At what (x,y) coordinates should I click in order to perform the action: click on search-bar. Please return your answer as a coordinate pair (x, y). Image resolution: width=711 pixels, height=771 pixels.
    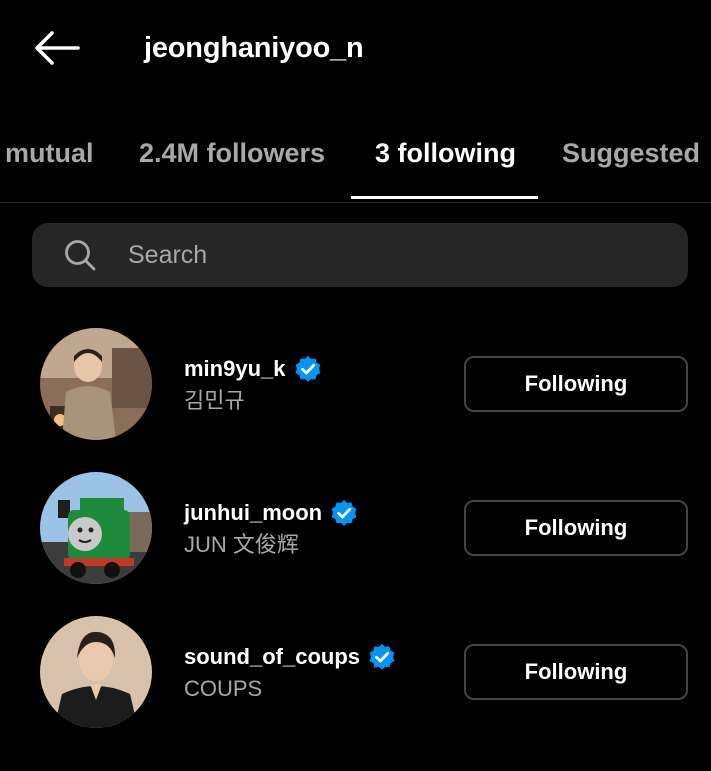
    Looking at the image, I should click on (360, 255).